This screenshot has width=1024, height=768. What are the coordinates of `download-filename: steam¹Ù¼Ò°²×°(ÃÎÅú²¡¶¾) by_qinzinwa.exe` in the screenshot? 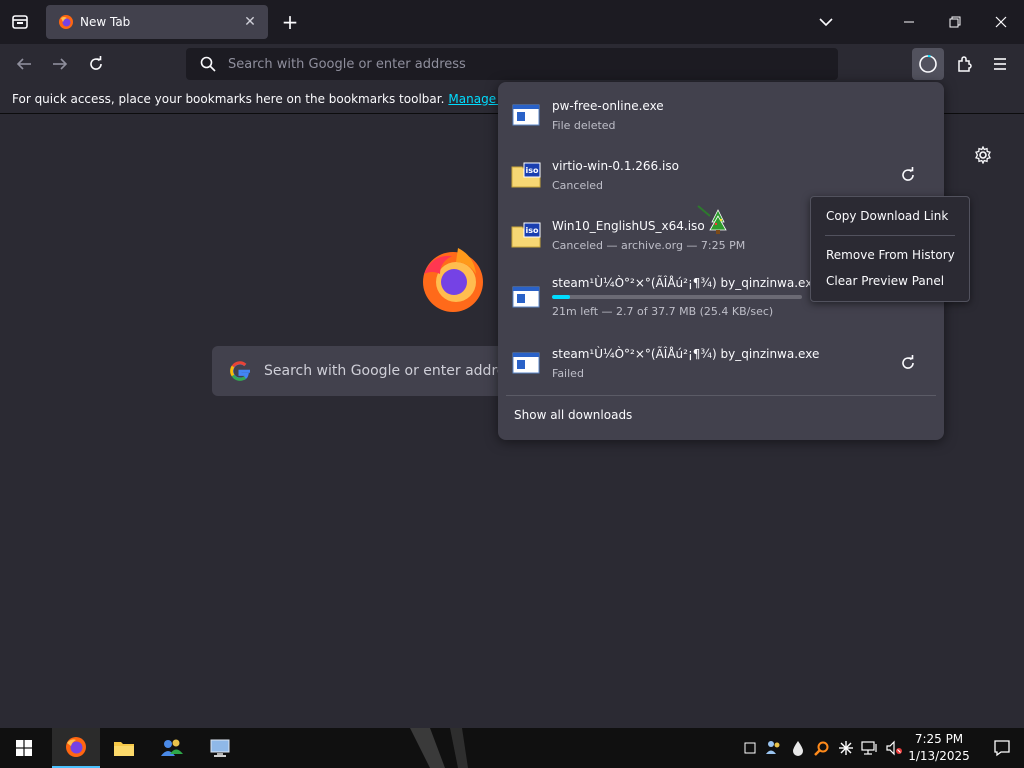 It's located at (686, 353).